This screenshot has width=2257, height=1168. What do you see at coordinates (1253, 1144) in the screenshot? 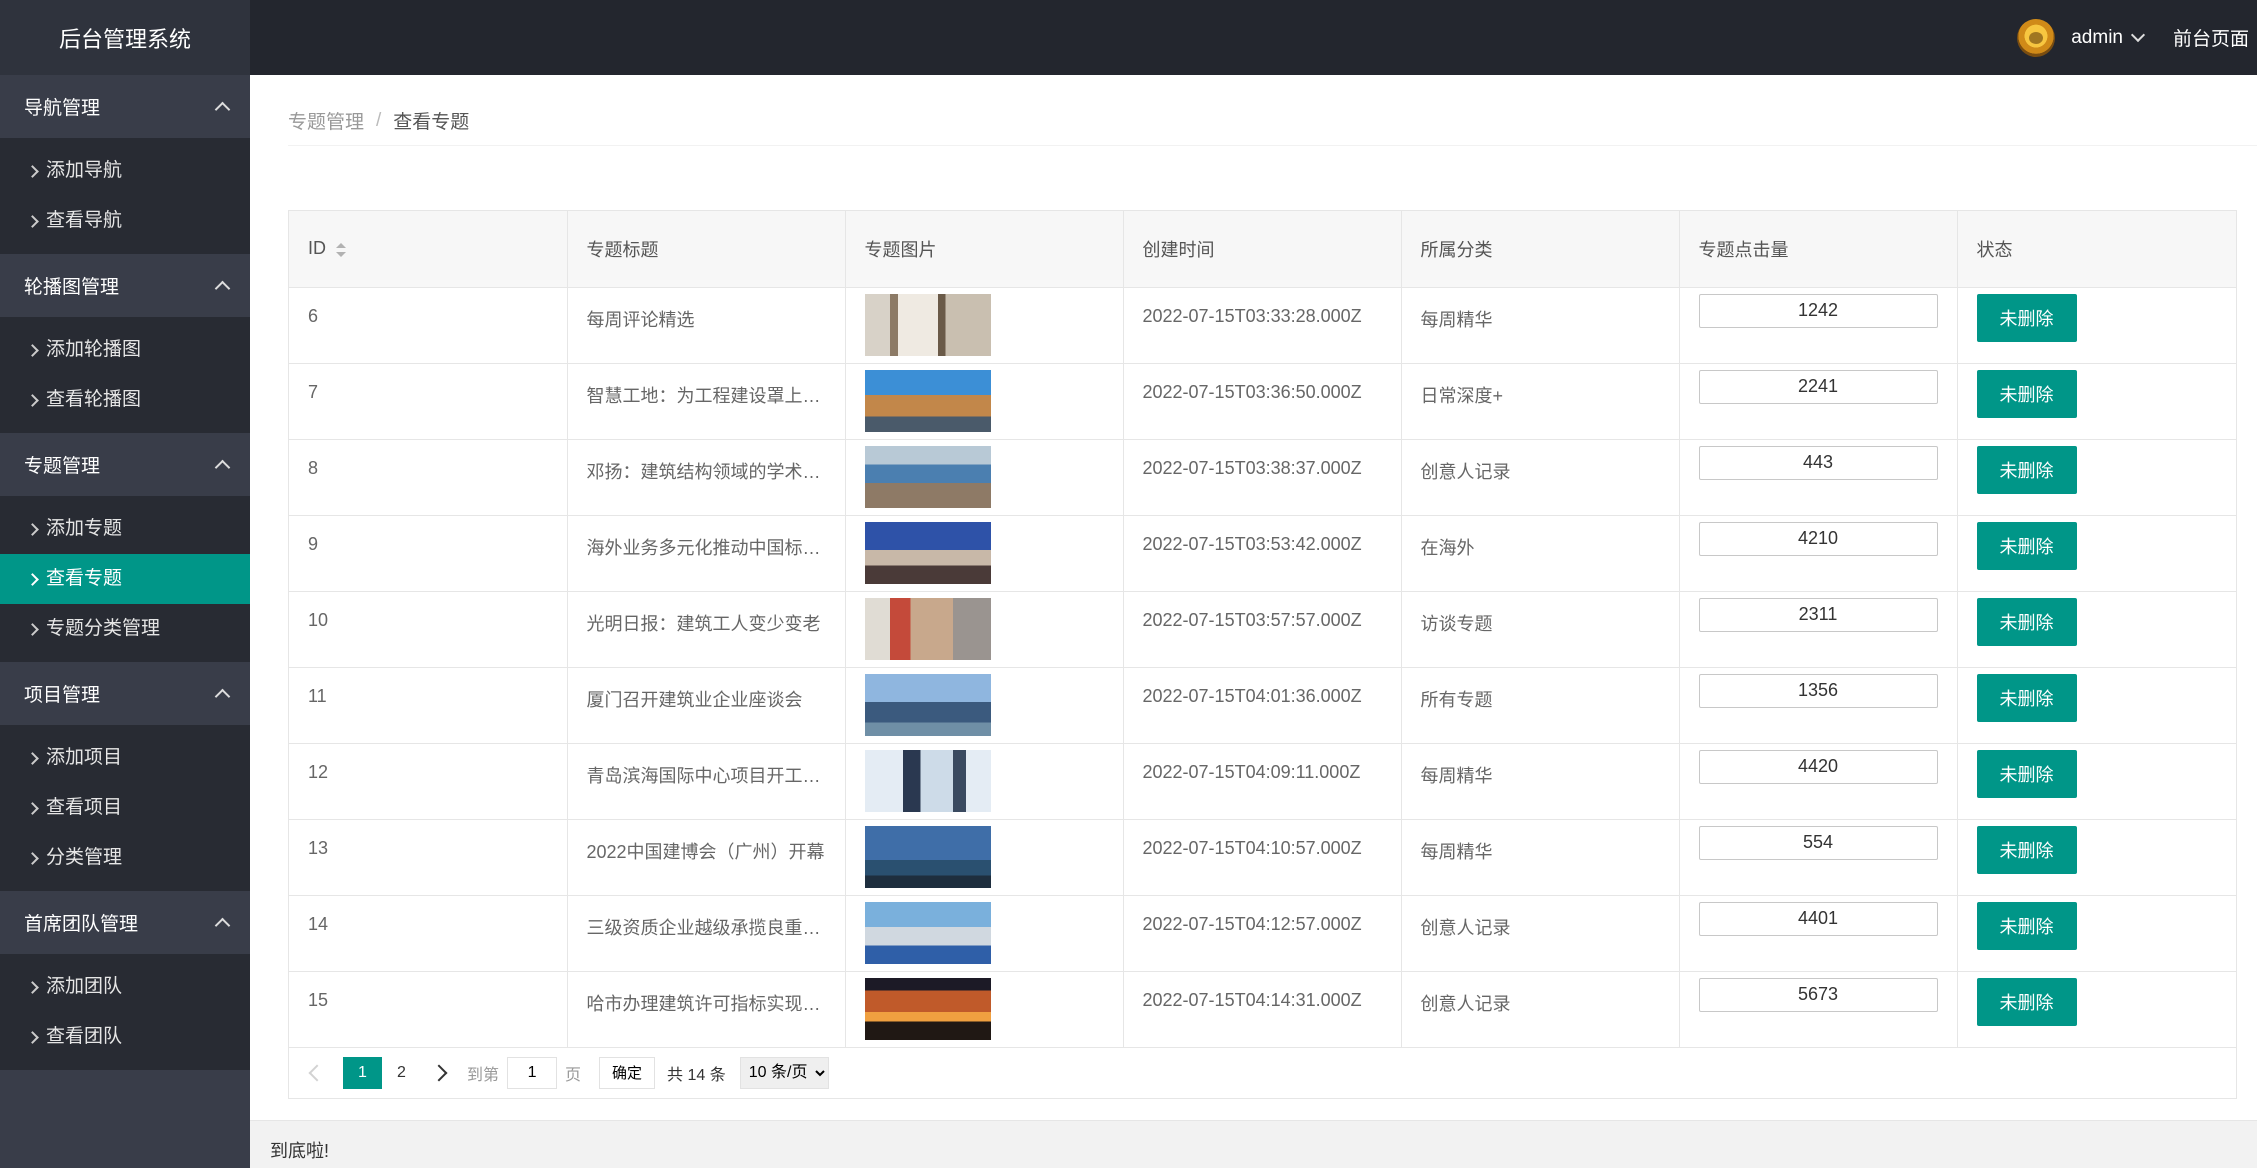
I see `footer: 到底啦!` at bounding box center [1253, 1144].